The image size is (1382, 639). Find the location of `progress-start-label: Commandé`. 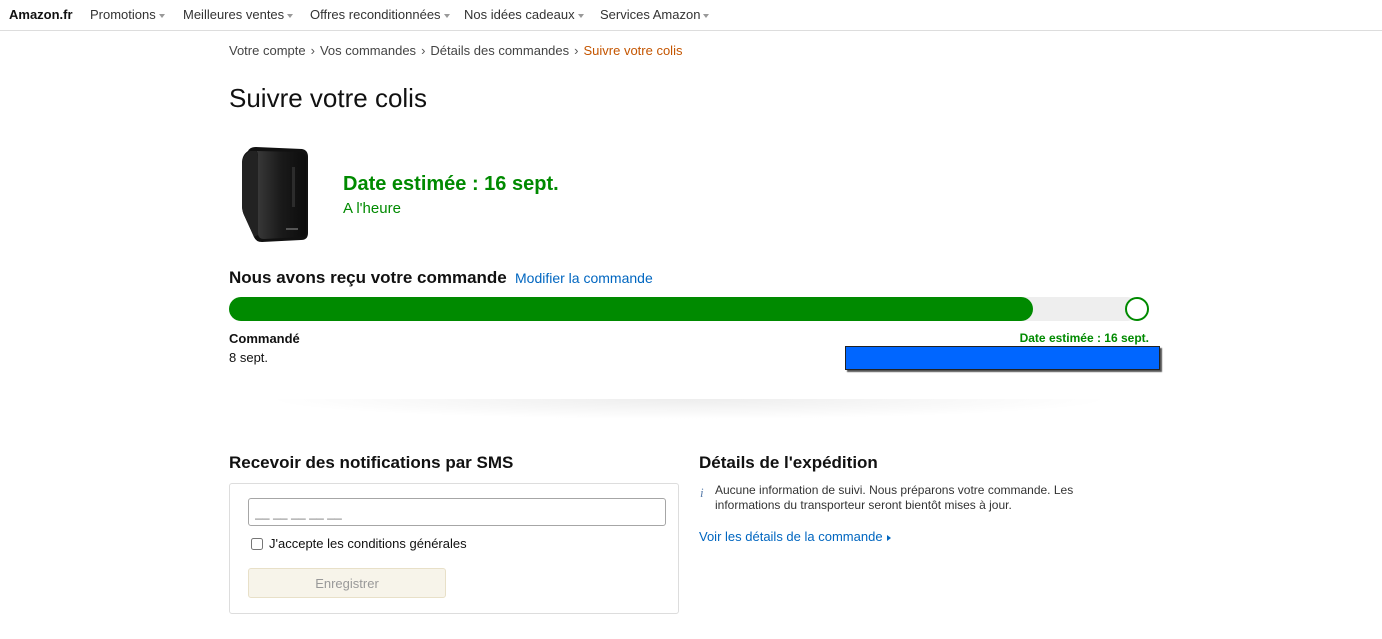

progress-start-label: Commandé is located at coordinates (264, 338).